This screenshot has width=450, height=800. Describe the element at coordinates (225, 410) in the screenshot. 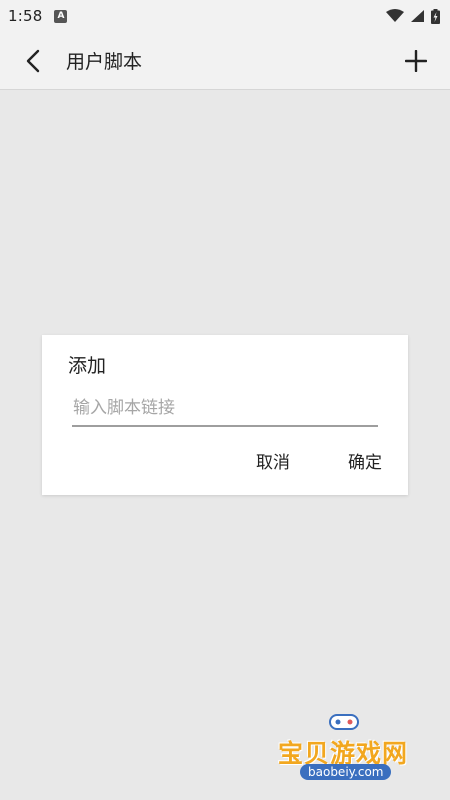

I see `script-url-input` at that location.